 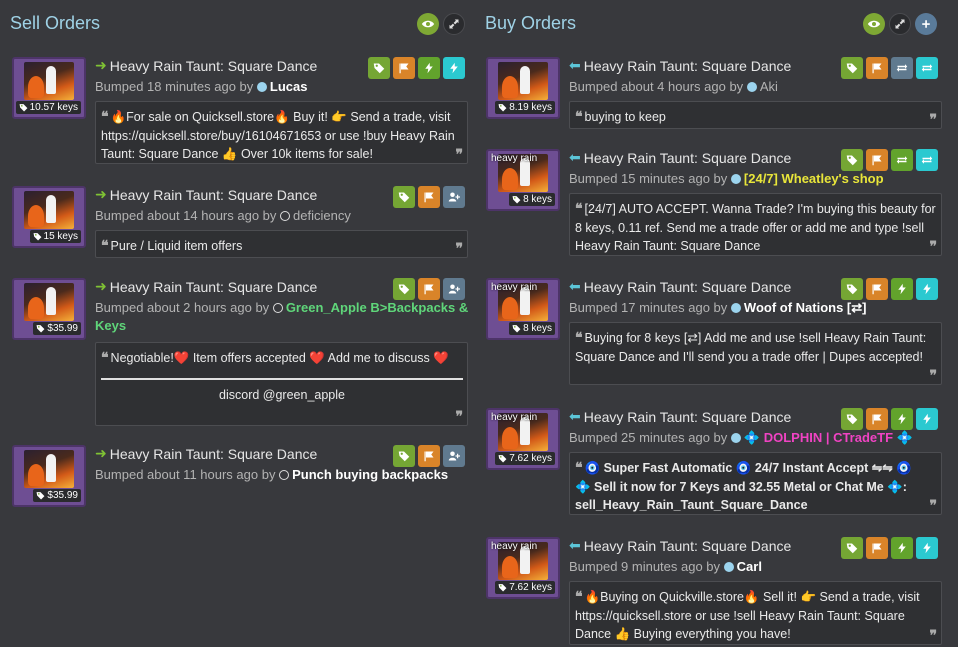 What do you see at coordinates (805, 307) in the screenshot?
I see `username: Woof of Nations [⇄]` at bounding box center [805, 307].